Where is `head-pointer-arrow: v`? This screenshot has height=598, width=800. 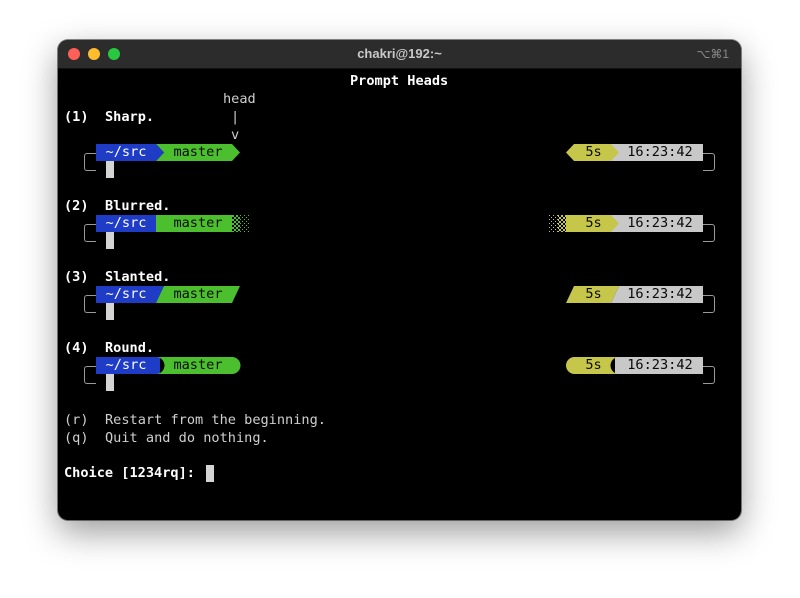 head-pointer-arrow: v is located at coordinates (235, 135).